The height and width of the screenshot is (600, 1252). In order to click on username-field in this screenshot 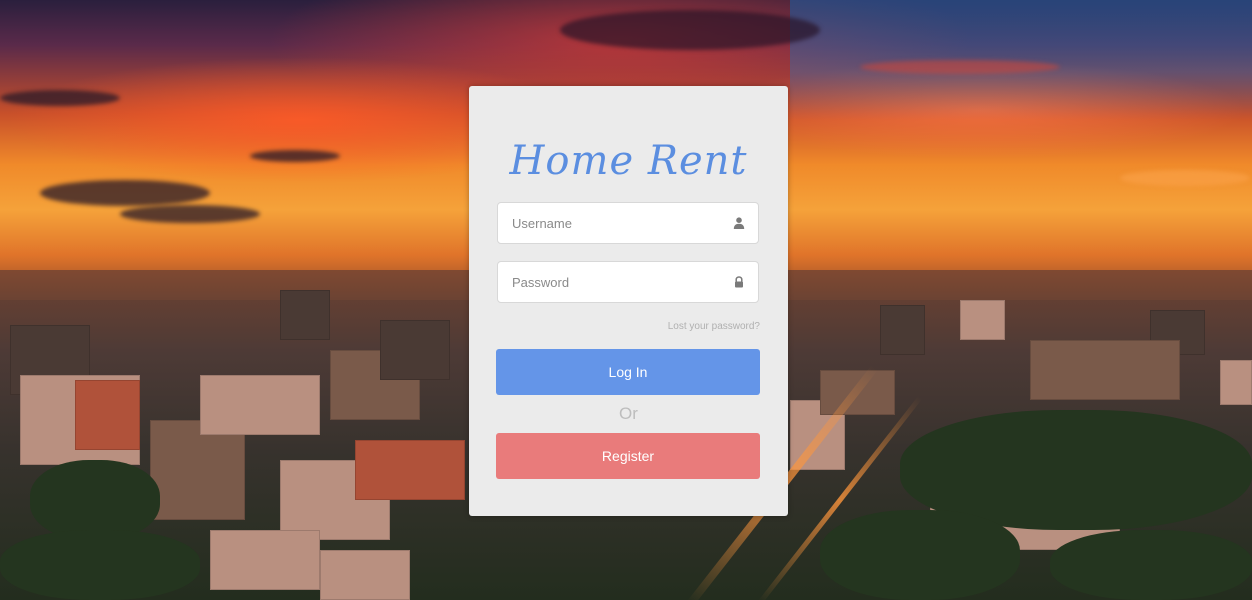, I will do `click(628, 223)`.